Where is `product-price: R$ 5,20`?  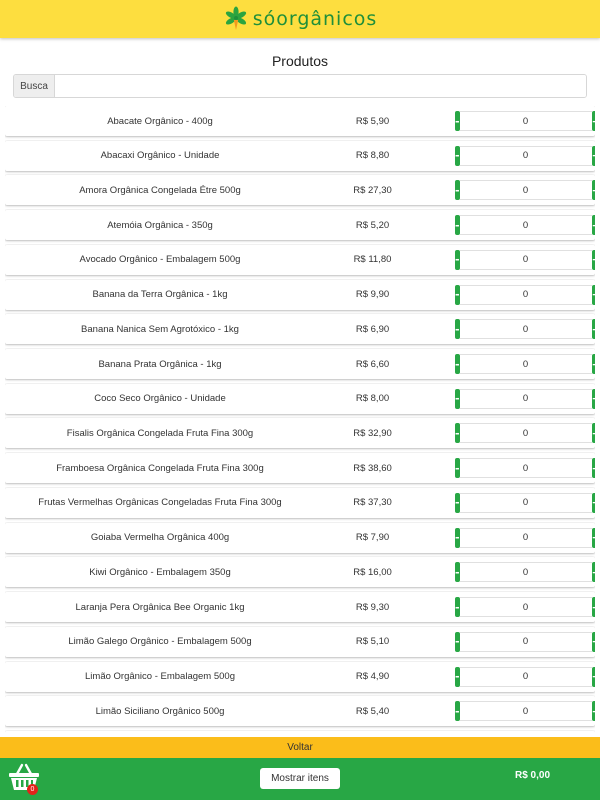 product-price: R$ 5,20 is located at coordinates (372, 225).